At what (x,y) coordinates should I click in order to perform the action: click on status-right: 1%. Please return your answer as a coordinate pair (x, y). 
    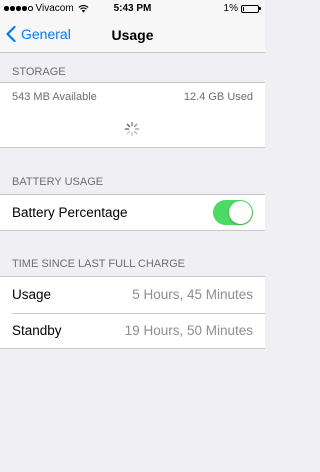
    Looking at the image, I should click on (242, 8).